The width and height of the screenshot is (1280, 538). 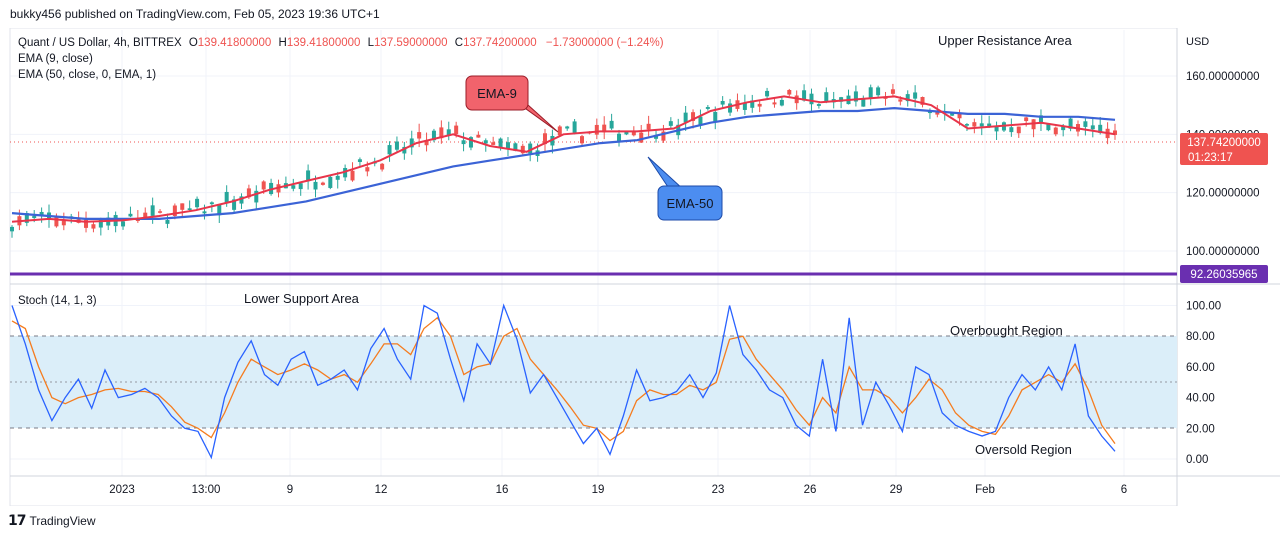 I want to click on upper-resistance-label: Upper Resistance Area, so click(x=1005, y=40).